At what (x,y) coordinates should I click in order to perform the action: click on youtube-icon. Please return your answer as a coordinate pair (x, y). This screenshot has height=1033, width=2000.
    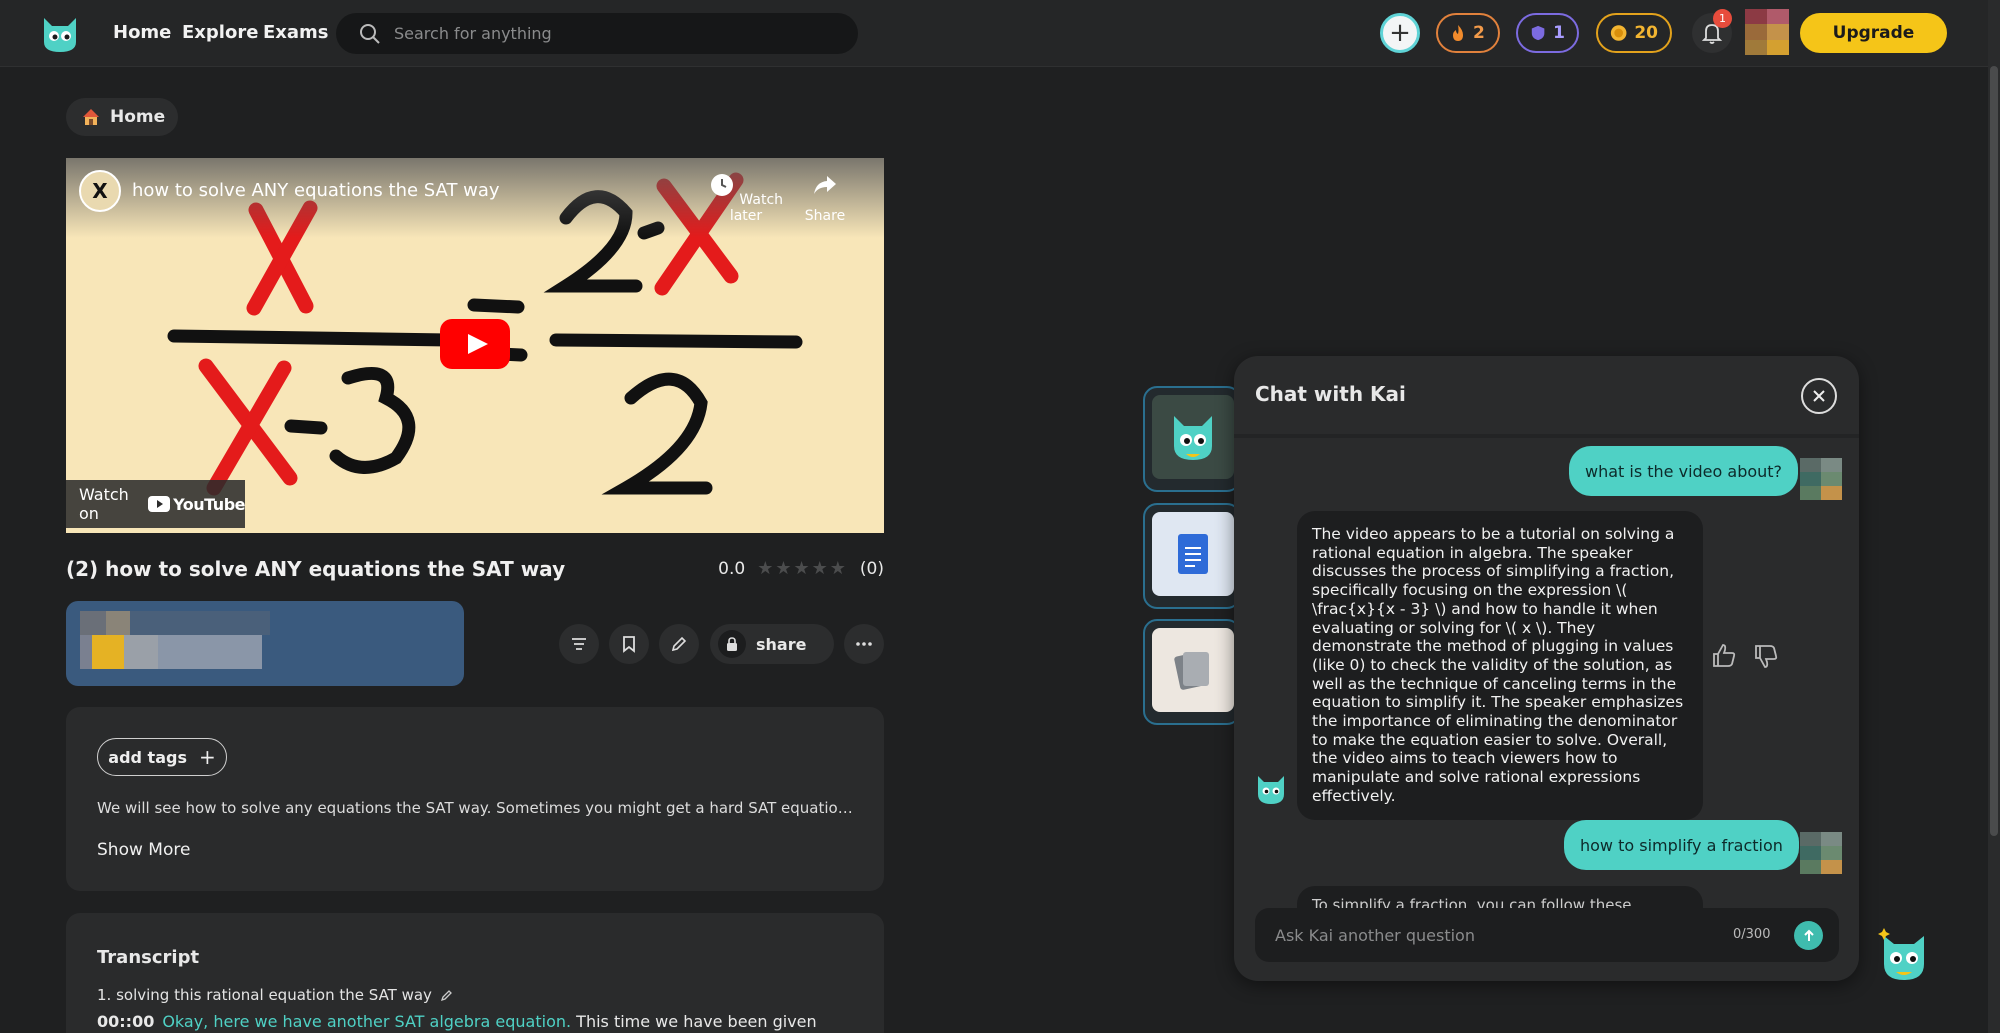
    Looking at the image, I should click on (159, 504).